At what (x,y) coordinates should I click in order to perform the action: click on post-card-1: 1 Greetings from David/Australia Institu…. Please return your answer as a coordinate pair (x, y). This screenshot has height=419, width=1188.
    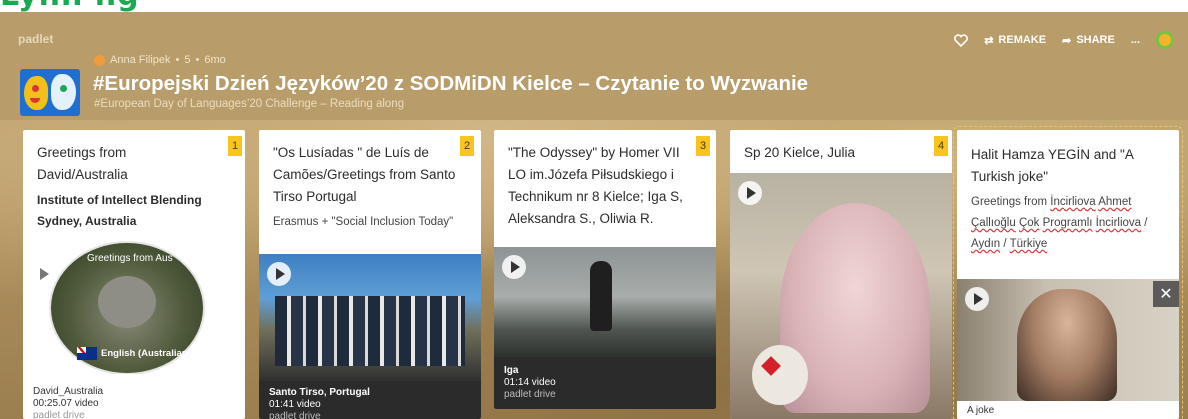
    Looking at the image, I should click on (134, 274).